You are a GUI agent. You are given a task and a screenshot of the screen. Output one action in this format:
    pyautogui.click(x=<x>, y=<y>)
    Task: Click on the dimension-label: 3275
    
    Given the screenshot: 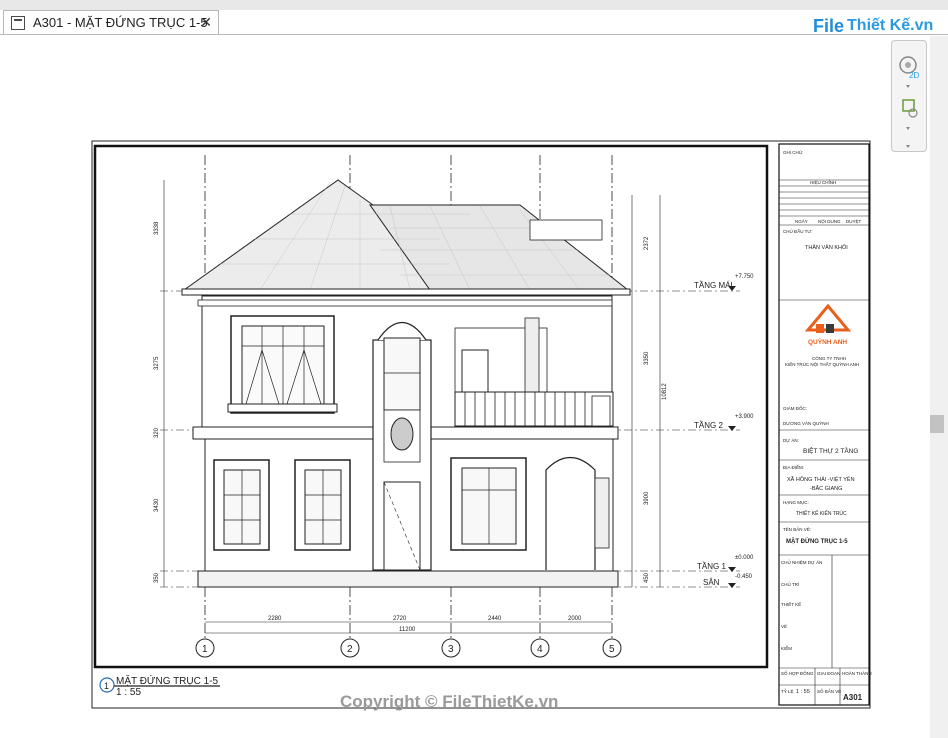 What is the action you would take?
    pyautogui.click(x=157, y=363)
    